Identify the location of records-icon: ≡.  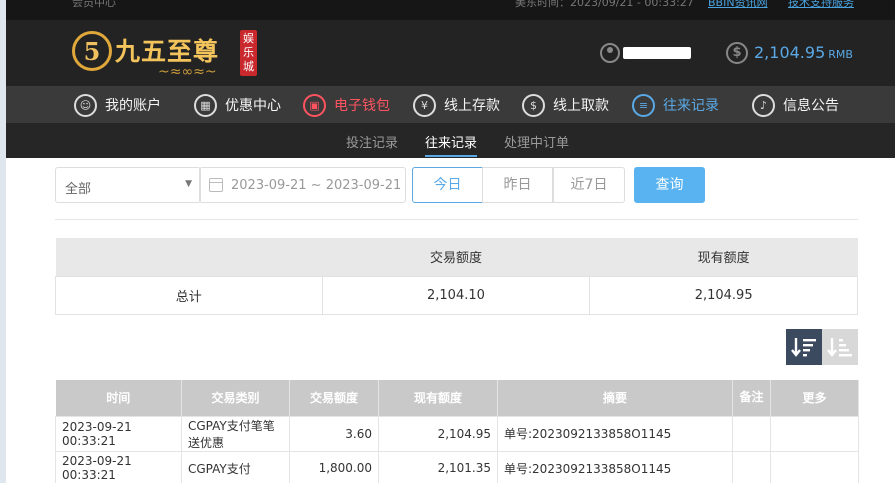
(643, 105).